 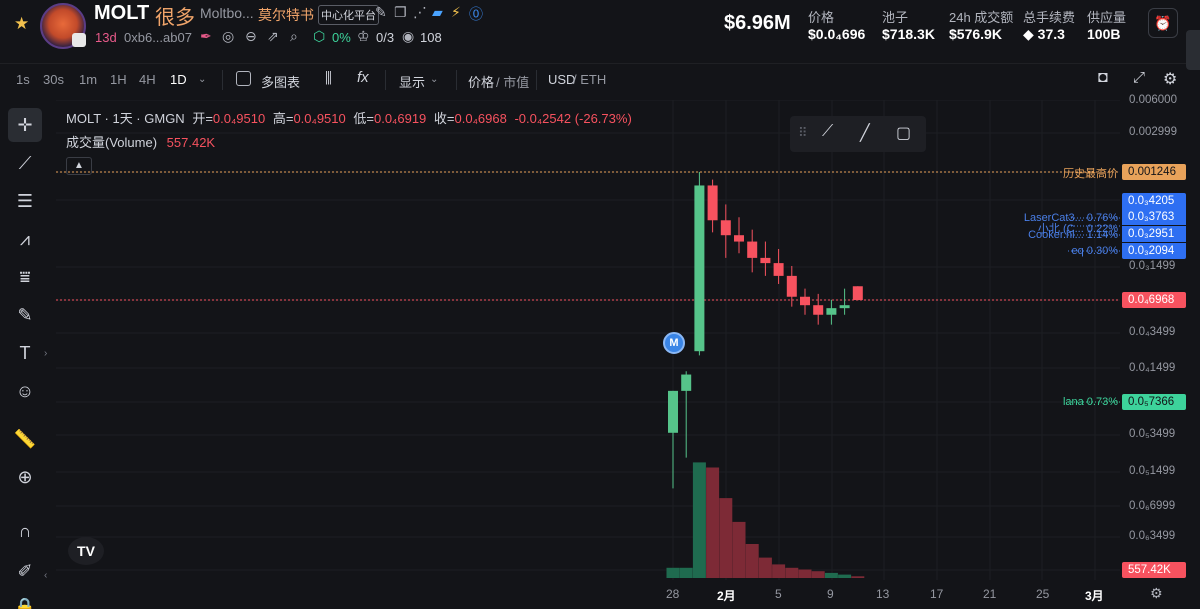 What do you see at coordinates (400, 12) in the screenshot?
I see `copy-icon: ❐` at bounding box center [400, 12].